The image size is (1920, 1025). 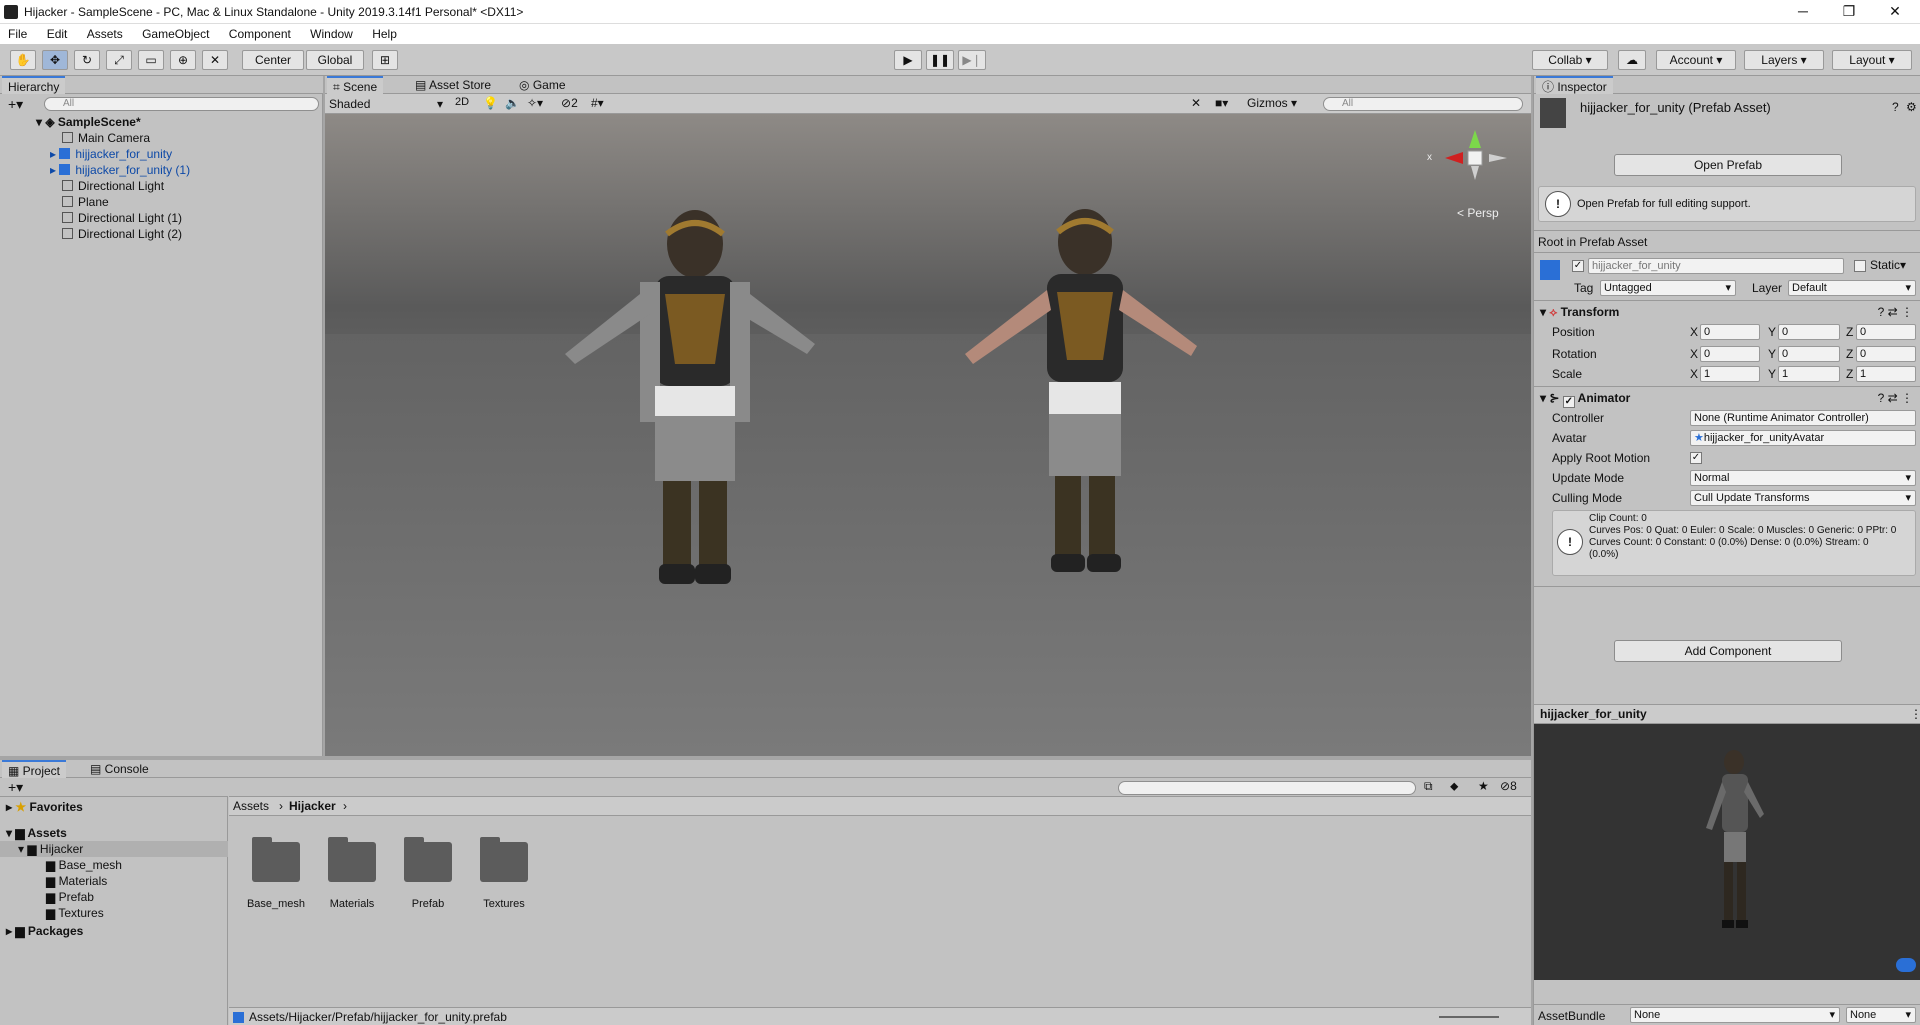 I want to click on object-name-field: hijjacker_for_unity, so click(x=1716, y=266).